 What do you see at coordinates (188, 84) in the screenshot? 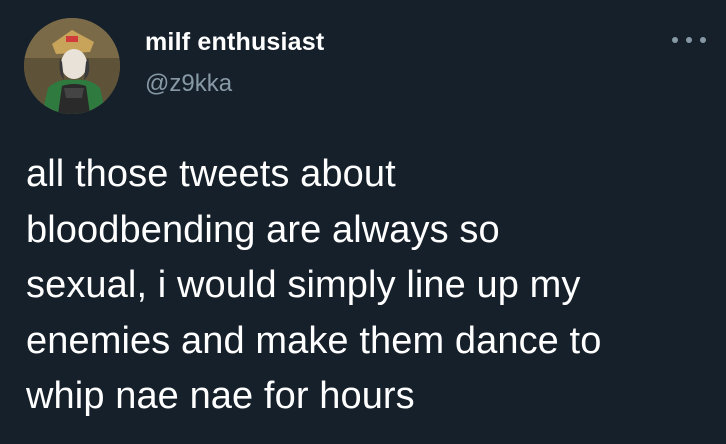
I see `author-handle: @z9kka` at bounding box center [188, 84].